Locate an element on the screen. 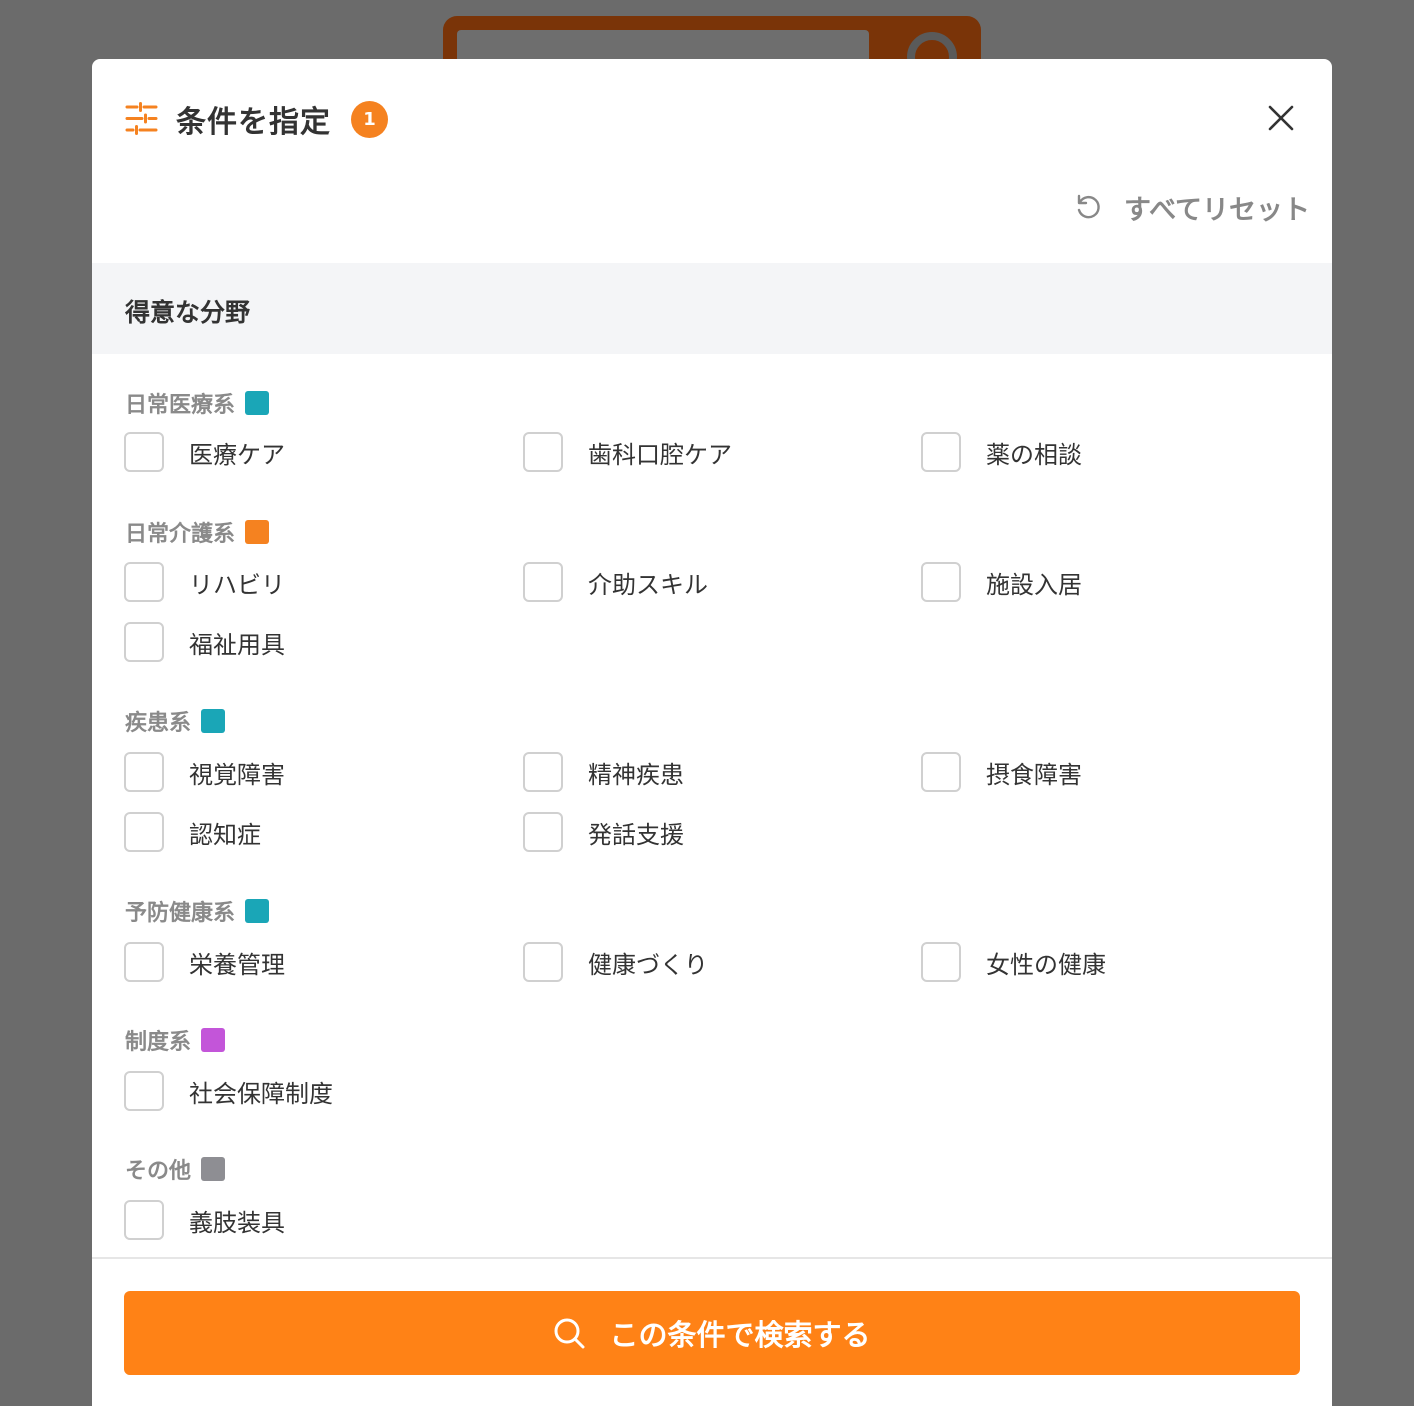  option-label: 健康づくり is located at coordinates (648, 964).